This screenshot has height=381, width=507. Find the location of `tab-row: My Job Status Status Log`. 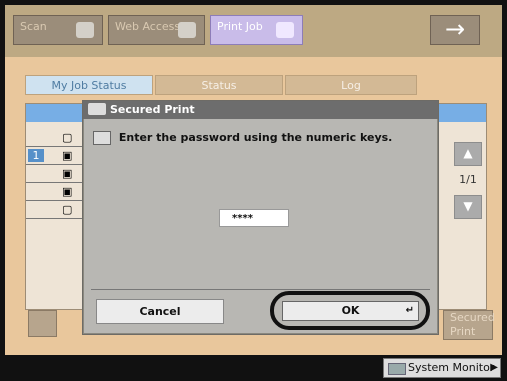

tab-row: My Job Status Status Log is located at coordinates (222, 85).